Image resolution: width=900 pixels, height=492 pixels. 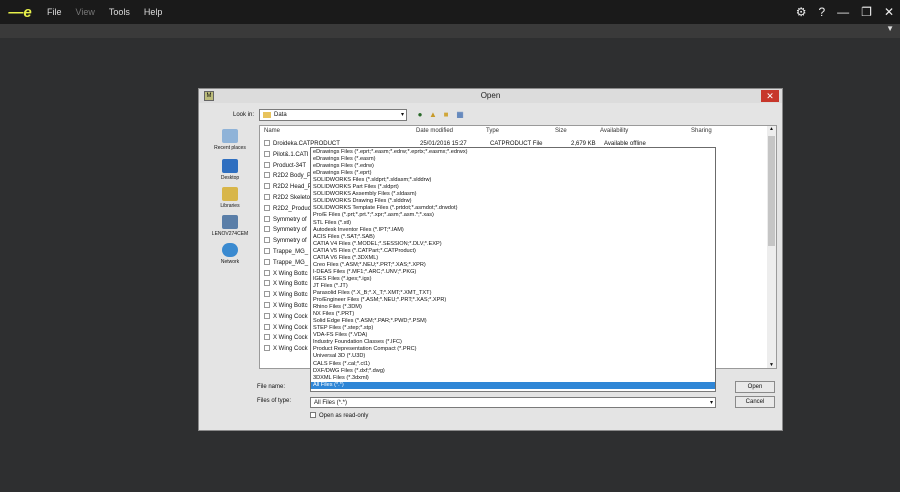 What do you see at coordinates (433, 115) in the screenshot?
I see `up-folder-icon: ▲` at bounding box center [433, 115].